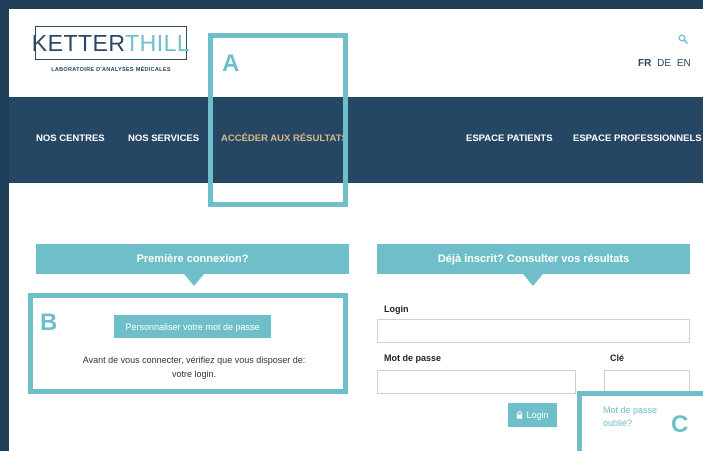 The width and height of the screenshot is (703, 451). What do you see at coordinates (194, 280) in the screenshot?
I see `first-login-banner-arrow` at bounding box center [194, 280].